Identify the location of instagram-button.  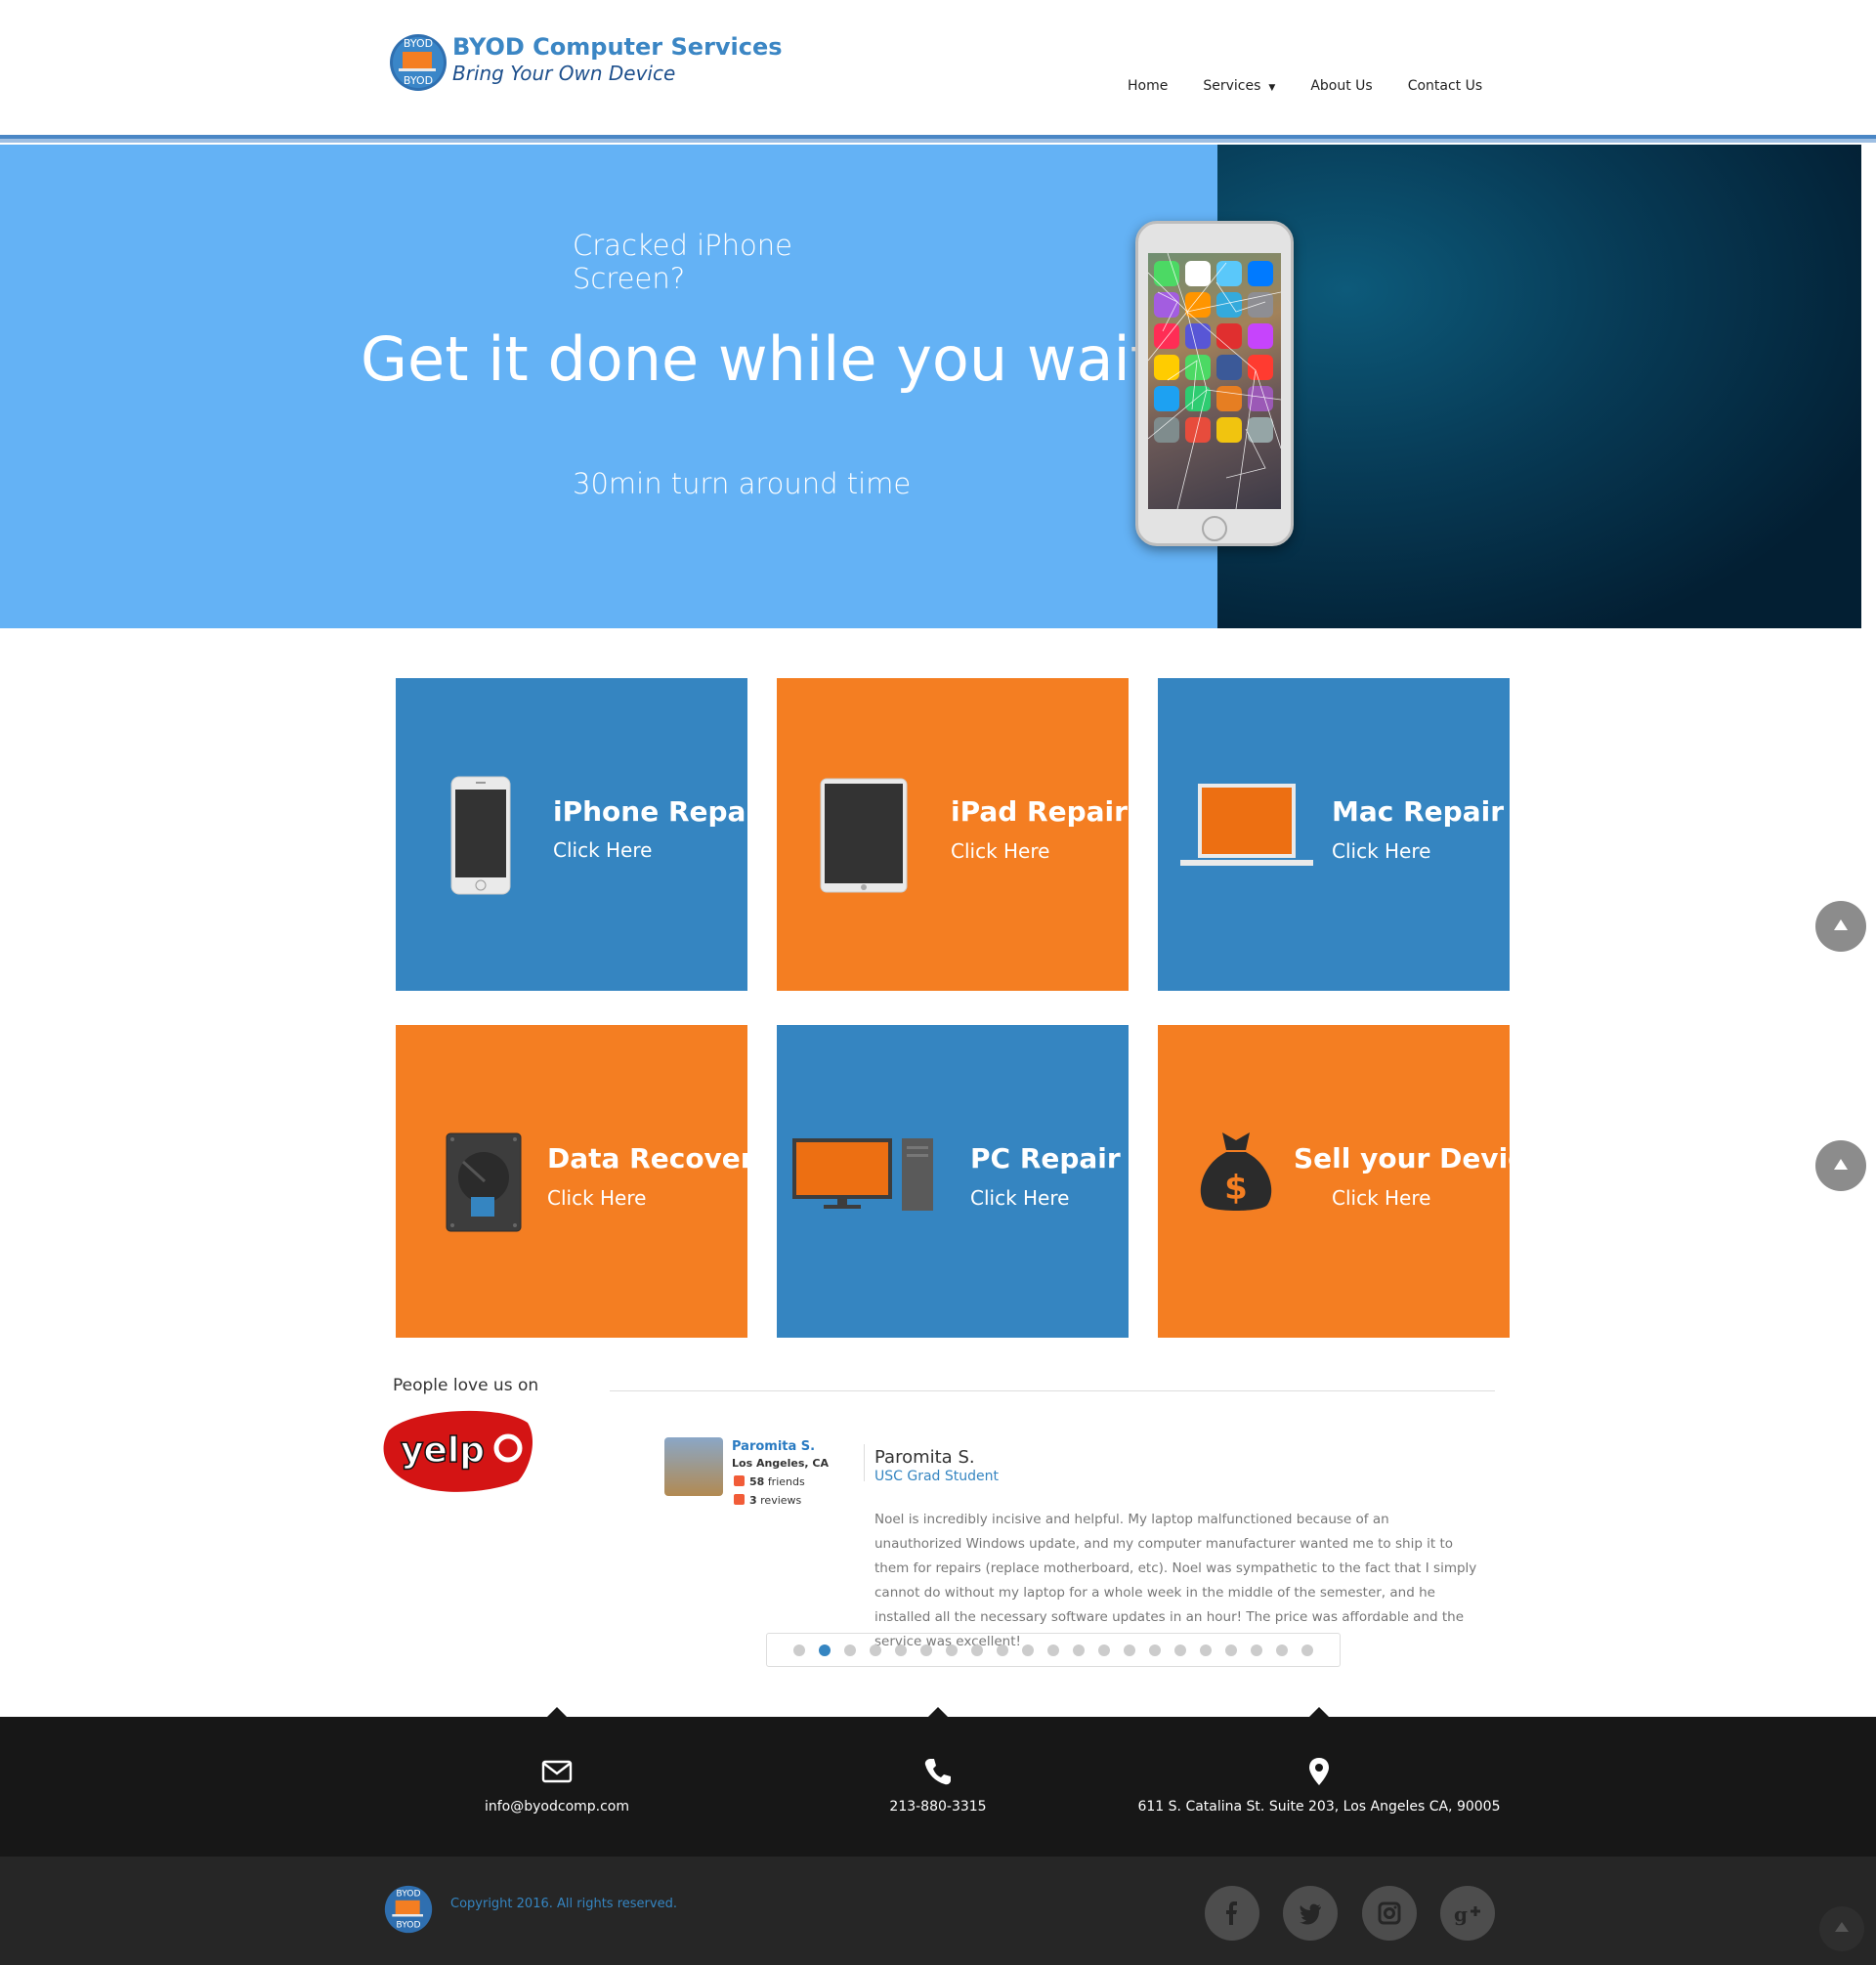
(1389, 1914).